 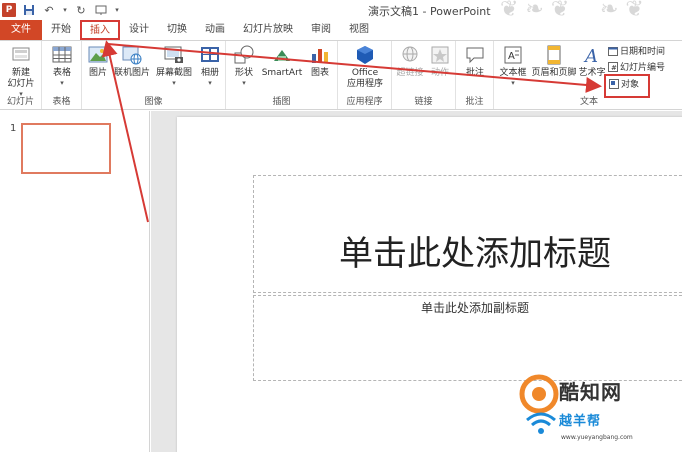 What do you see at coordinates (439, 73) in the screenshot?
I see `action-label: 动作` at bounding box center [439, 73].